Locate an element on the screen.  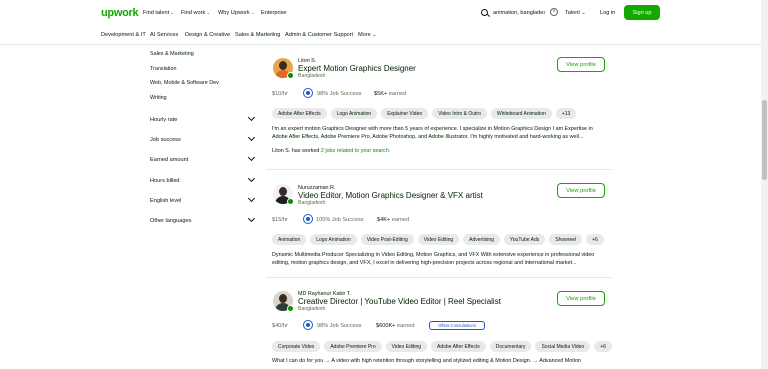
sidebar-link-web-mobile: Web, Mobile & Software Dev is located at coordinates (184, 83).